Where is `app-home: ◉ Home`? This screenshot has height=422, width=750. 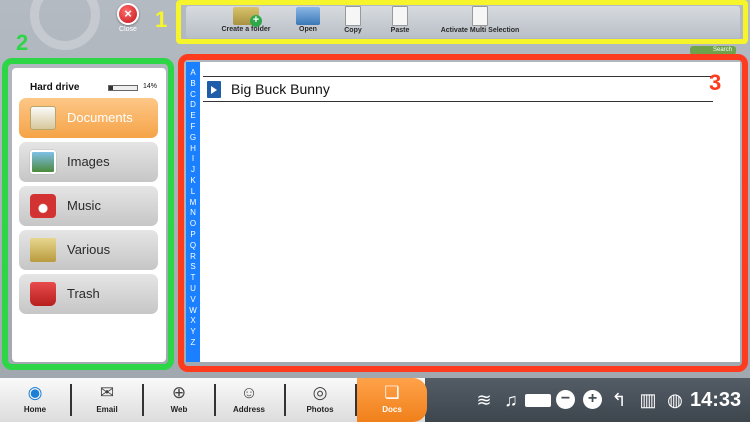
app-home: ◉ Home is located at coordinates (35, 400).